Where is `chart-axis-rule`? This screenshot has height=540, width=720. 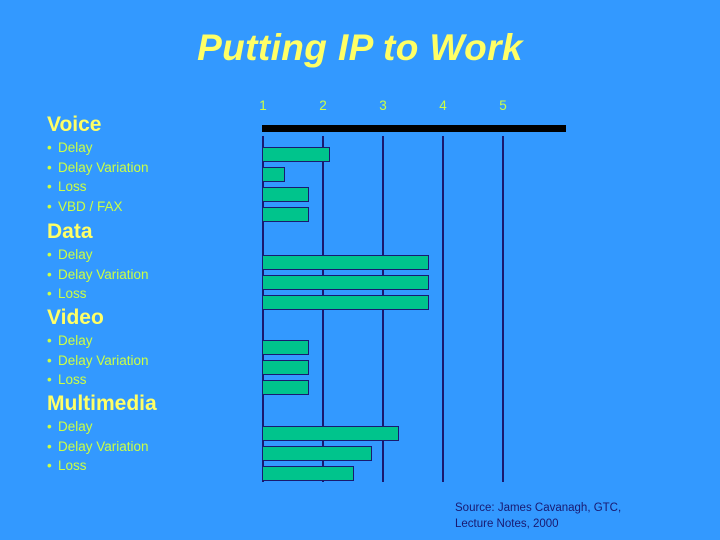 chart-axis-rule is located at coordinates (414, 128).